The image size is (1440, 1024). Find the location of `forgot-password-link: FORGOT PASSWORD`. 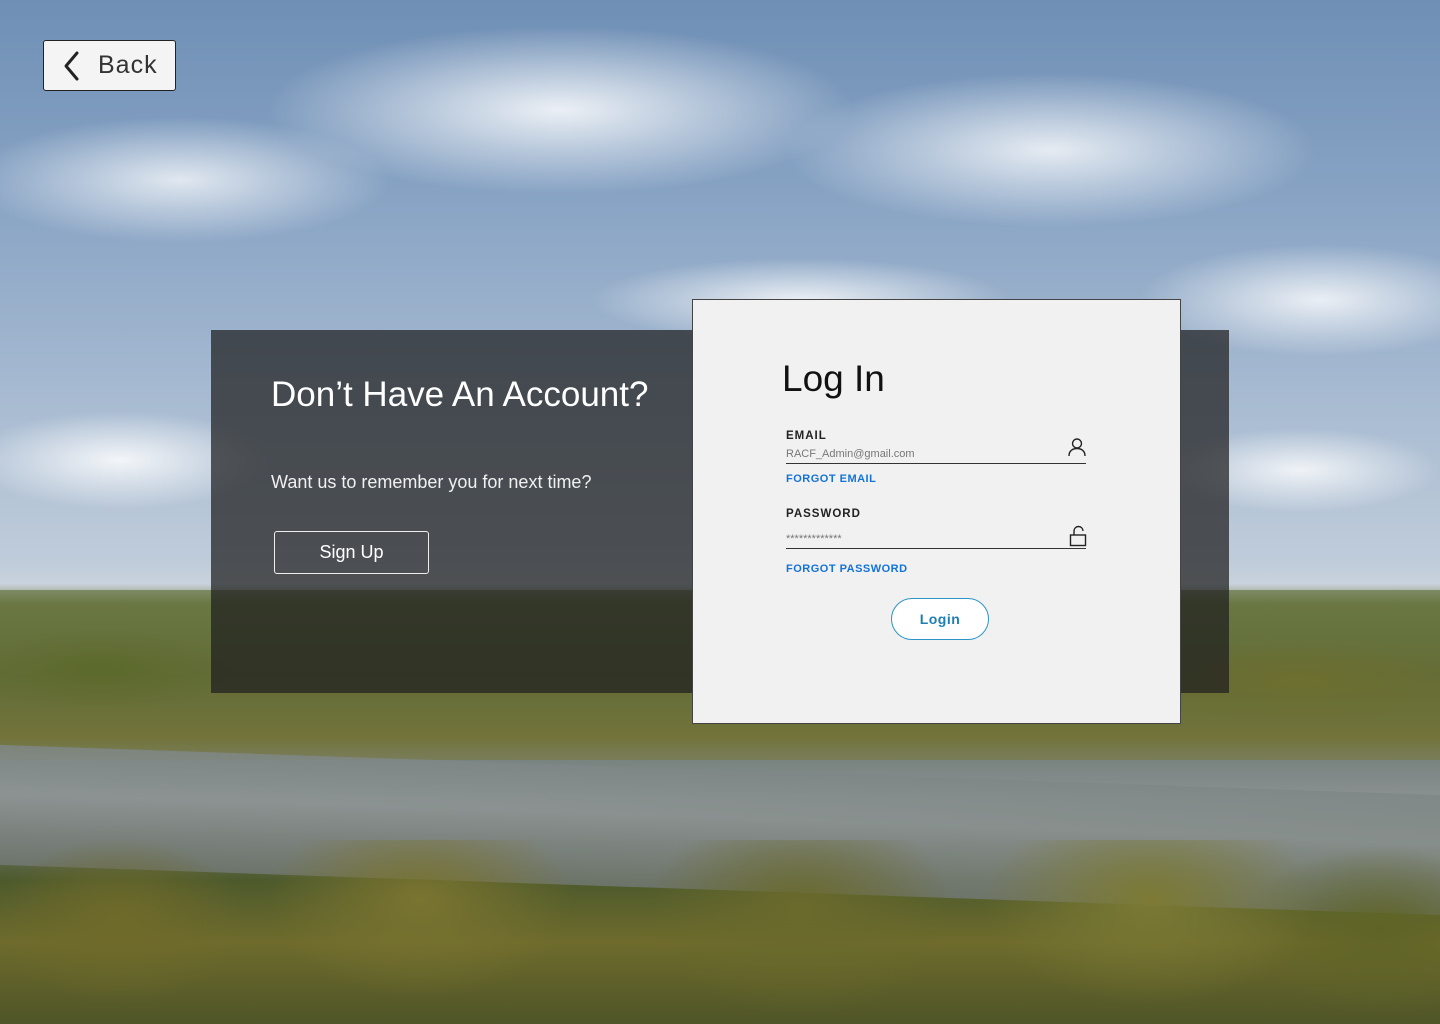

forgot-password-link: FORGOT PASSWORD is located at coordinates (847, 569).